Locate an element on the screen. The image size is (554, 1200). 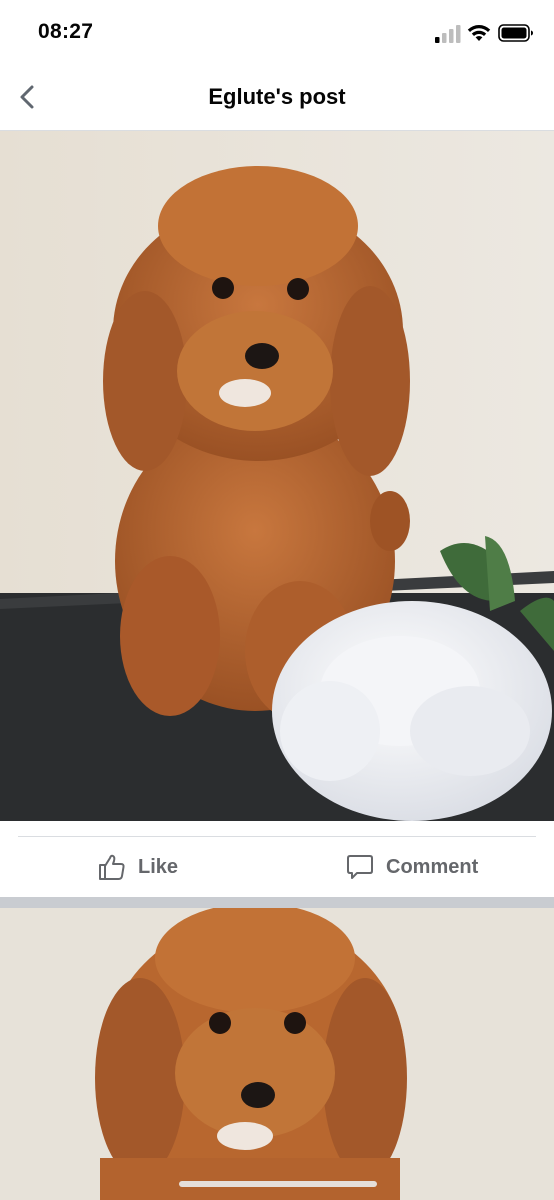
status-time: 08:27 is located at coordinates (66, 31).